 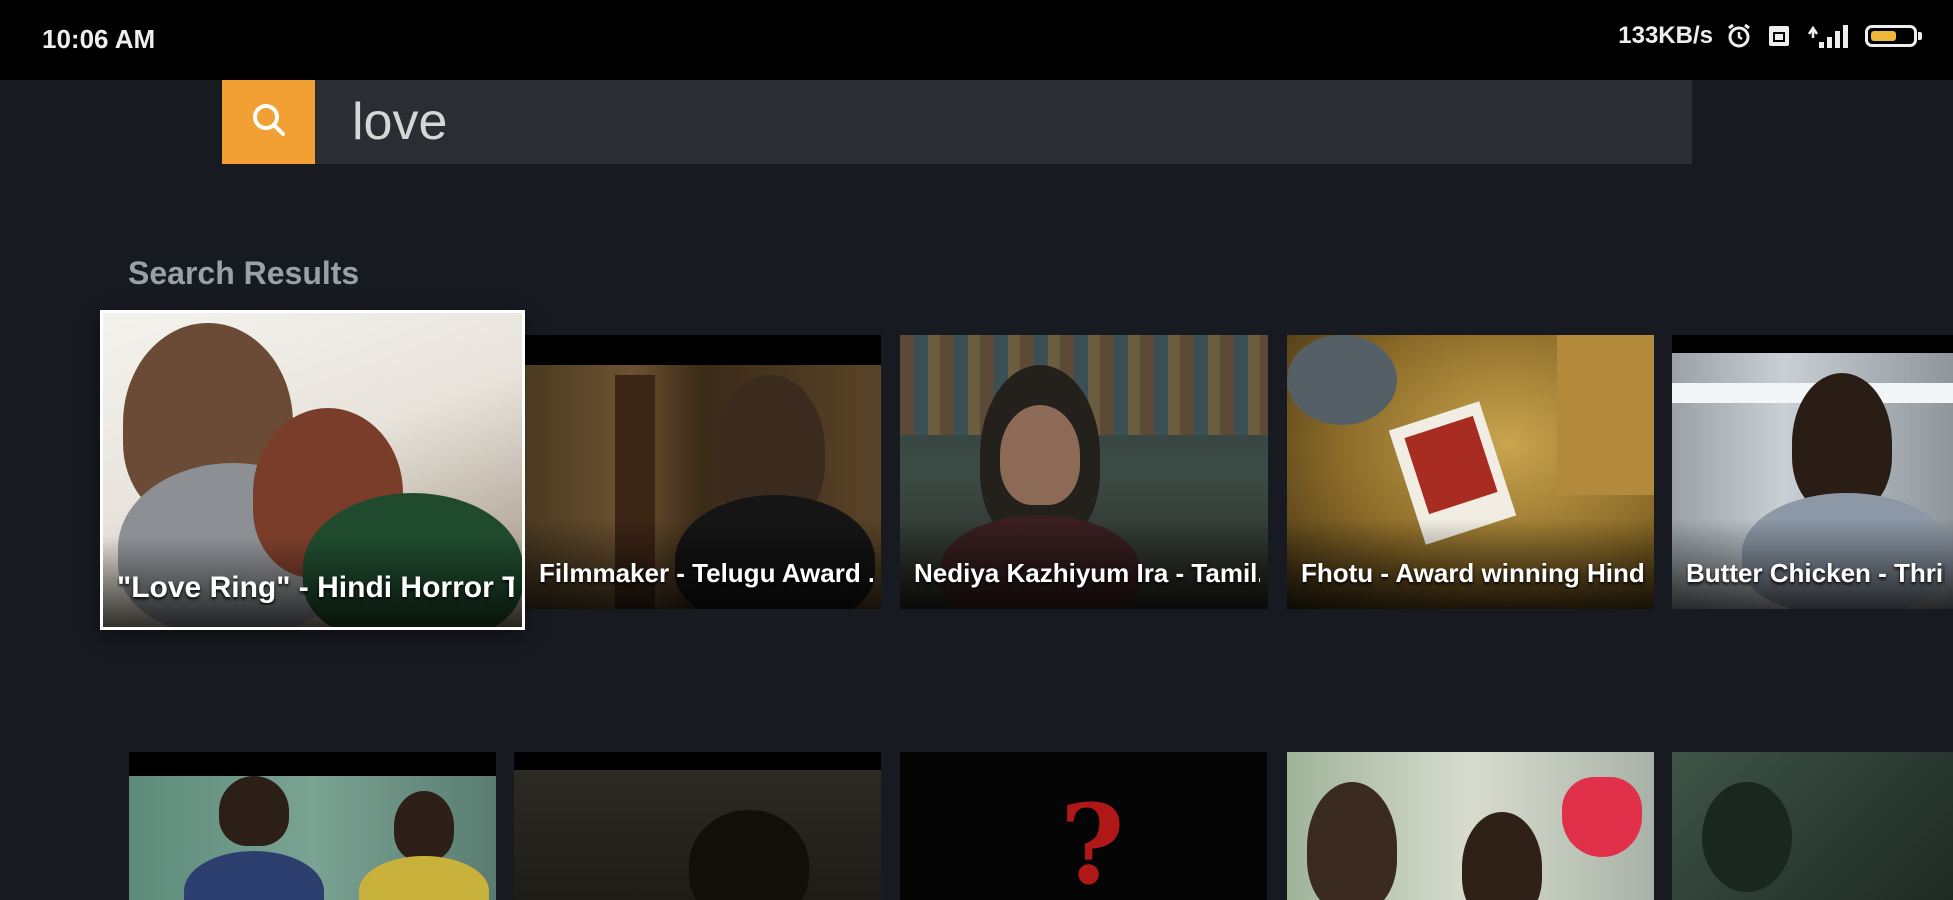 I want to click on search-button, so click(x=268, y=122).